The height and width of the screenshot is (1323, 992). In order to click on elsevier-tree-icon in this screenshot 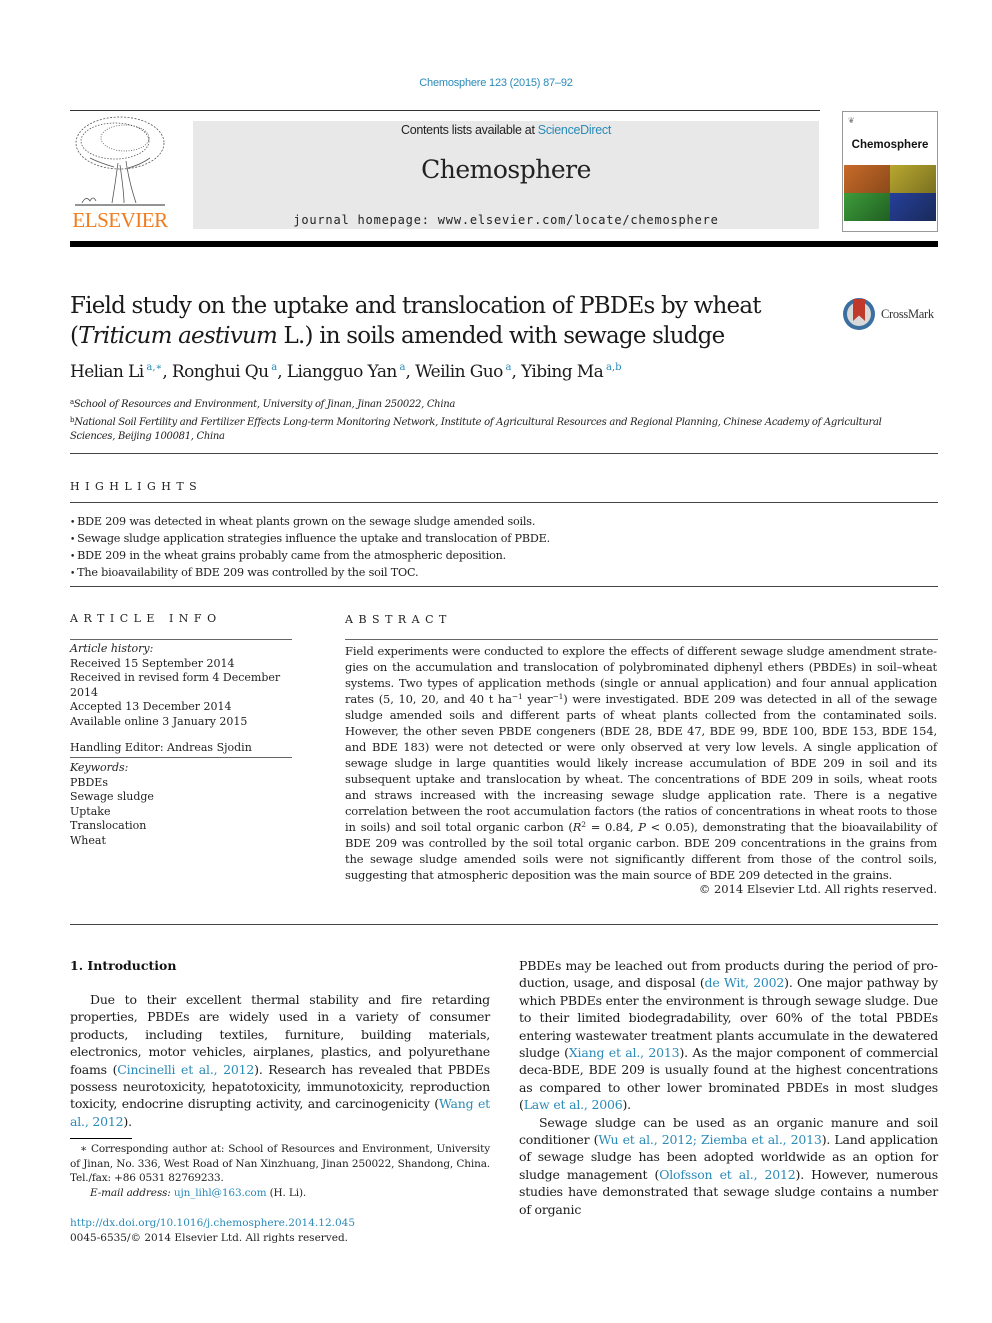, I will do `click(120, 161)`.